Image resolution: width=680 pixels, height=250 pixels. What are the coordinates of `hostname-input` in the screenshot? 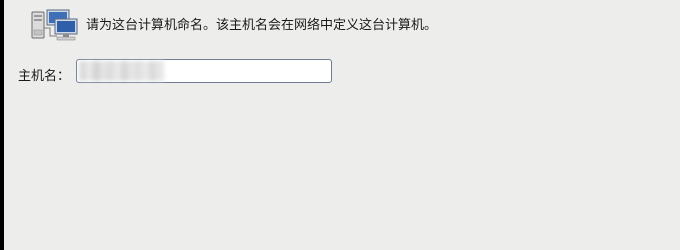 It's located at (204, 71).